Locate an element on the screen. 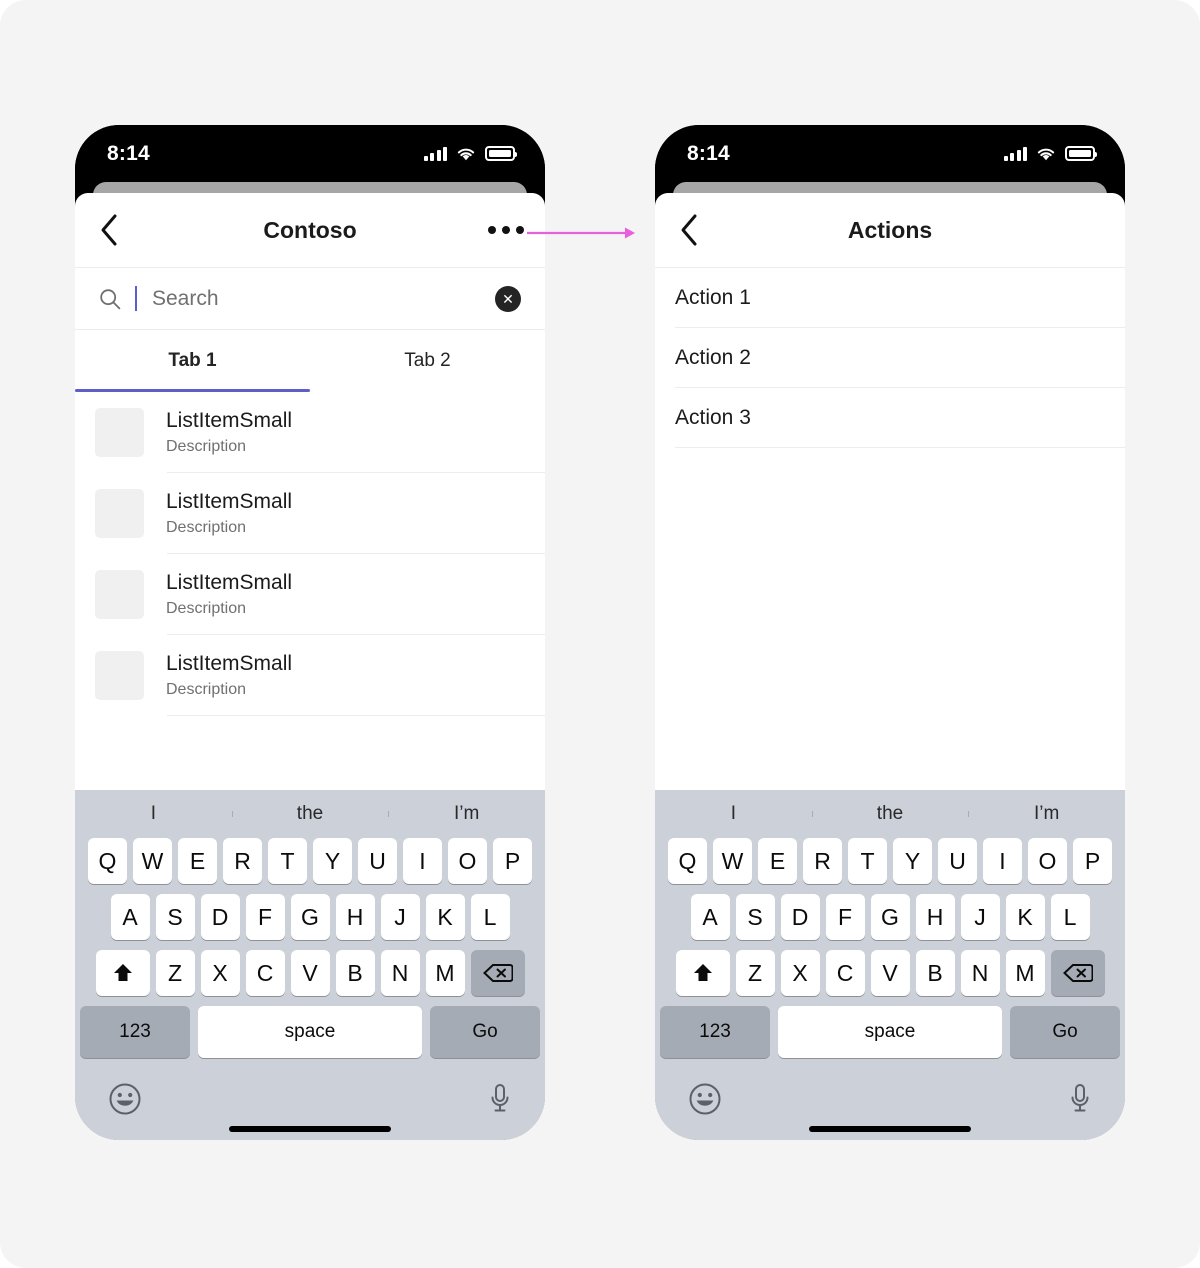 The width and height of the screenshot is (1200, 1268). search-input: Search is located at coordinates (316, 299).